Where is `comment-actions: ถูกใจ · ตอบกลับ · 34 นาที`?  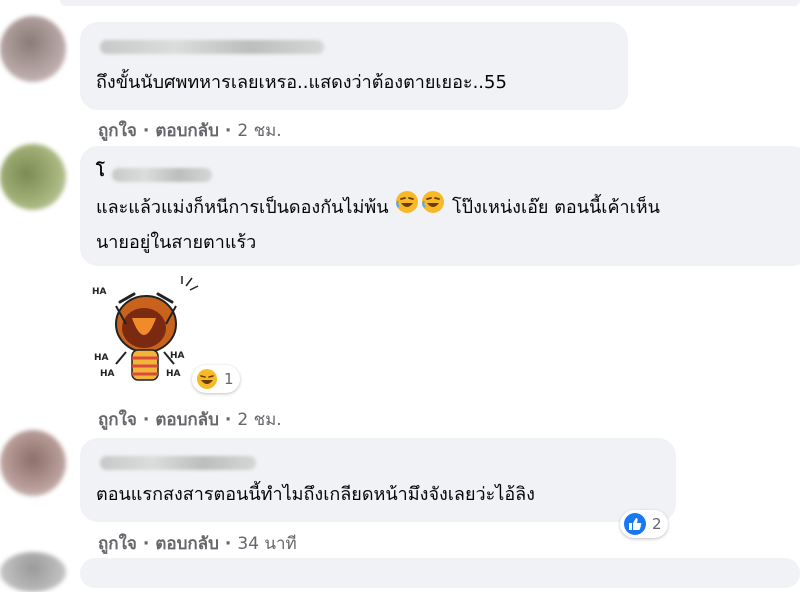 comment-actions: ถูกใจ · ตอบกลับ · 34 นาที is located at coordinates (197, 543).